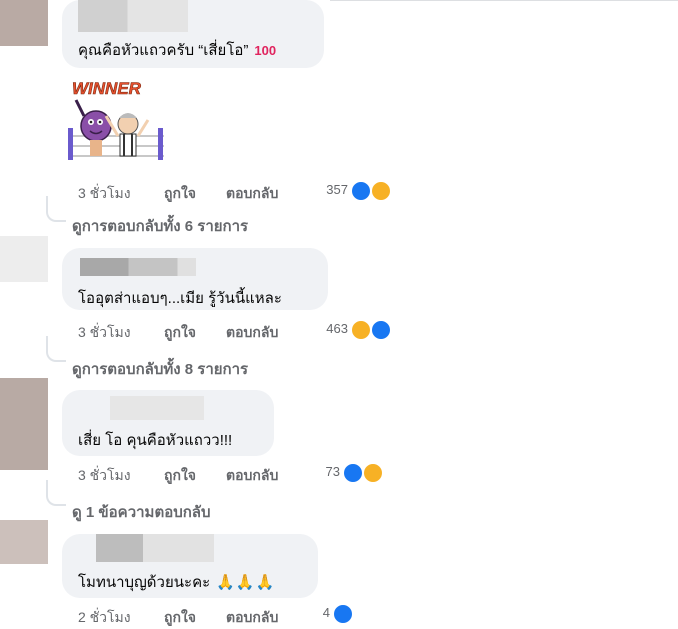 The width and height of the screenshot is (678, 629). I want to click on hundred-points-icon: 100, so click(265, 50).